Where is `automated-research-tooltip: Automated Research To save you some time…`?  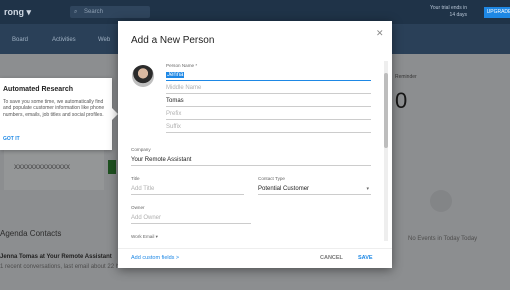 automated-research-tooltip: Automated Research To save you some time… is located at coordinates (59, 114).